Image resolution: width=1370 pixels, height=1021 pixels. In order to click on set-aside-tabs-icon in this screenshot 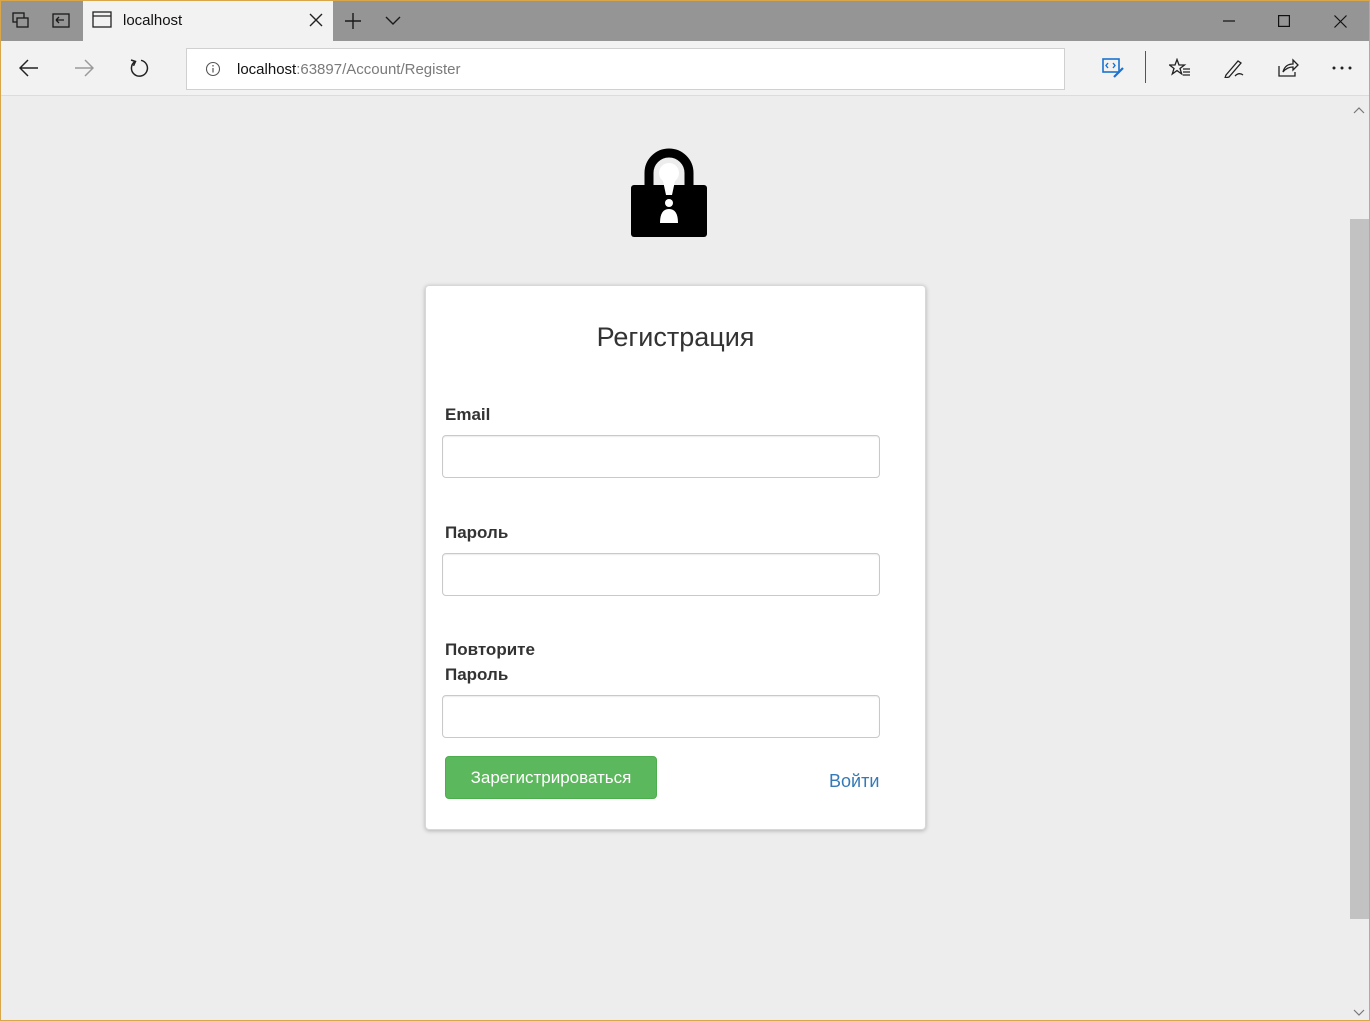, I will do `click(61, 21)`.